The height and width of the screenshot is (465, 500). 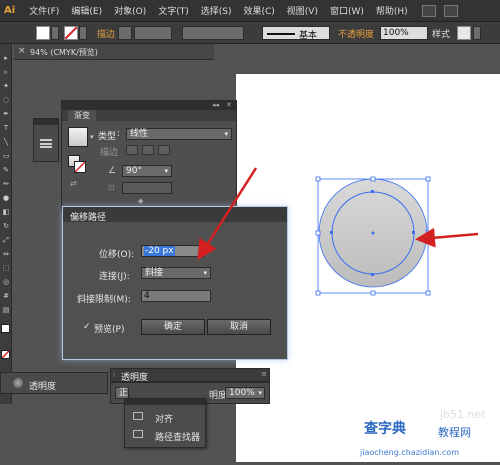 What do you see at coordinates (6, 212) in the screenshot?
I see `eraser-tool-icon: ◧` at bounding box center [6, 212].